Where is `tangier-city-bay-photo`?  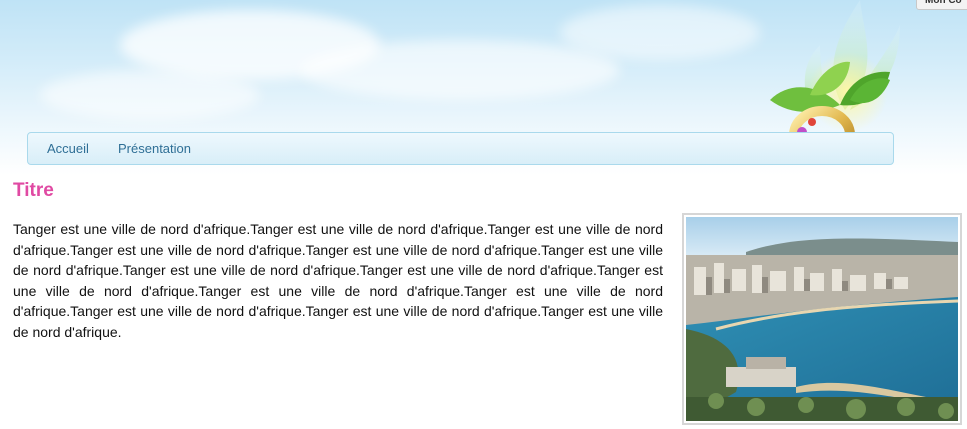 tangier-city-bay-photo is located at coordinates (822, 319).